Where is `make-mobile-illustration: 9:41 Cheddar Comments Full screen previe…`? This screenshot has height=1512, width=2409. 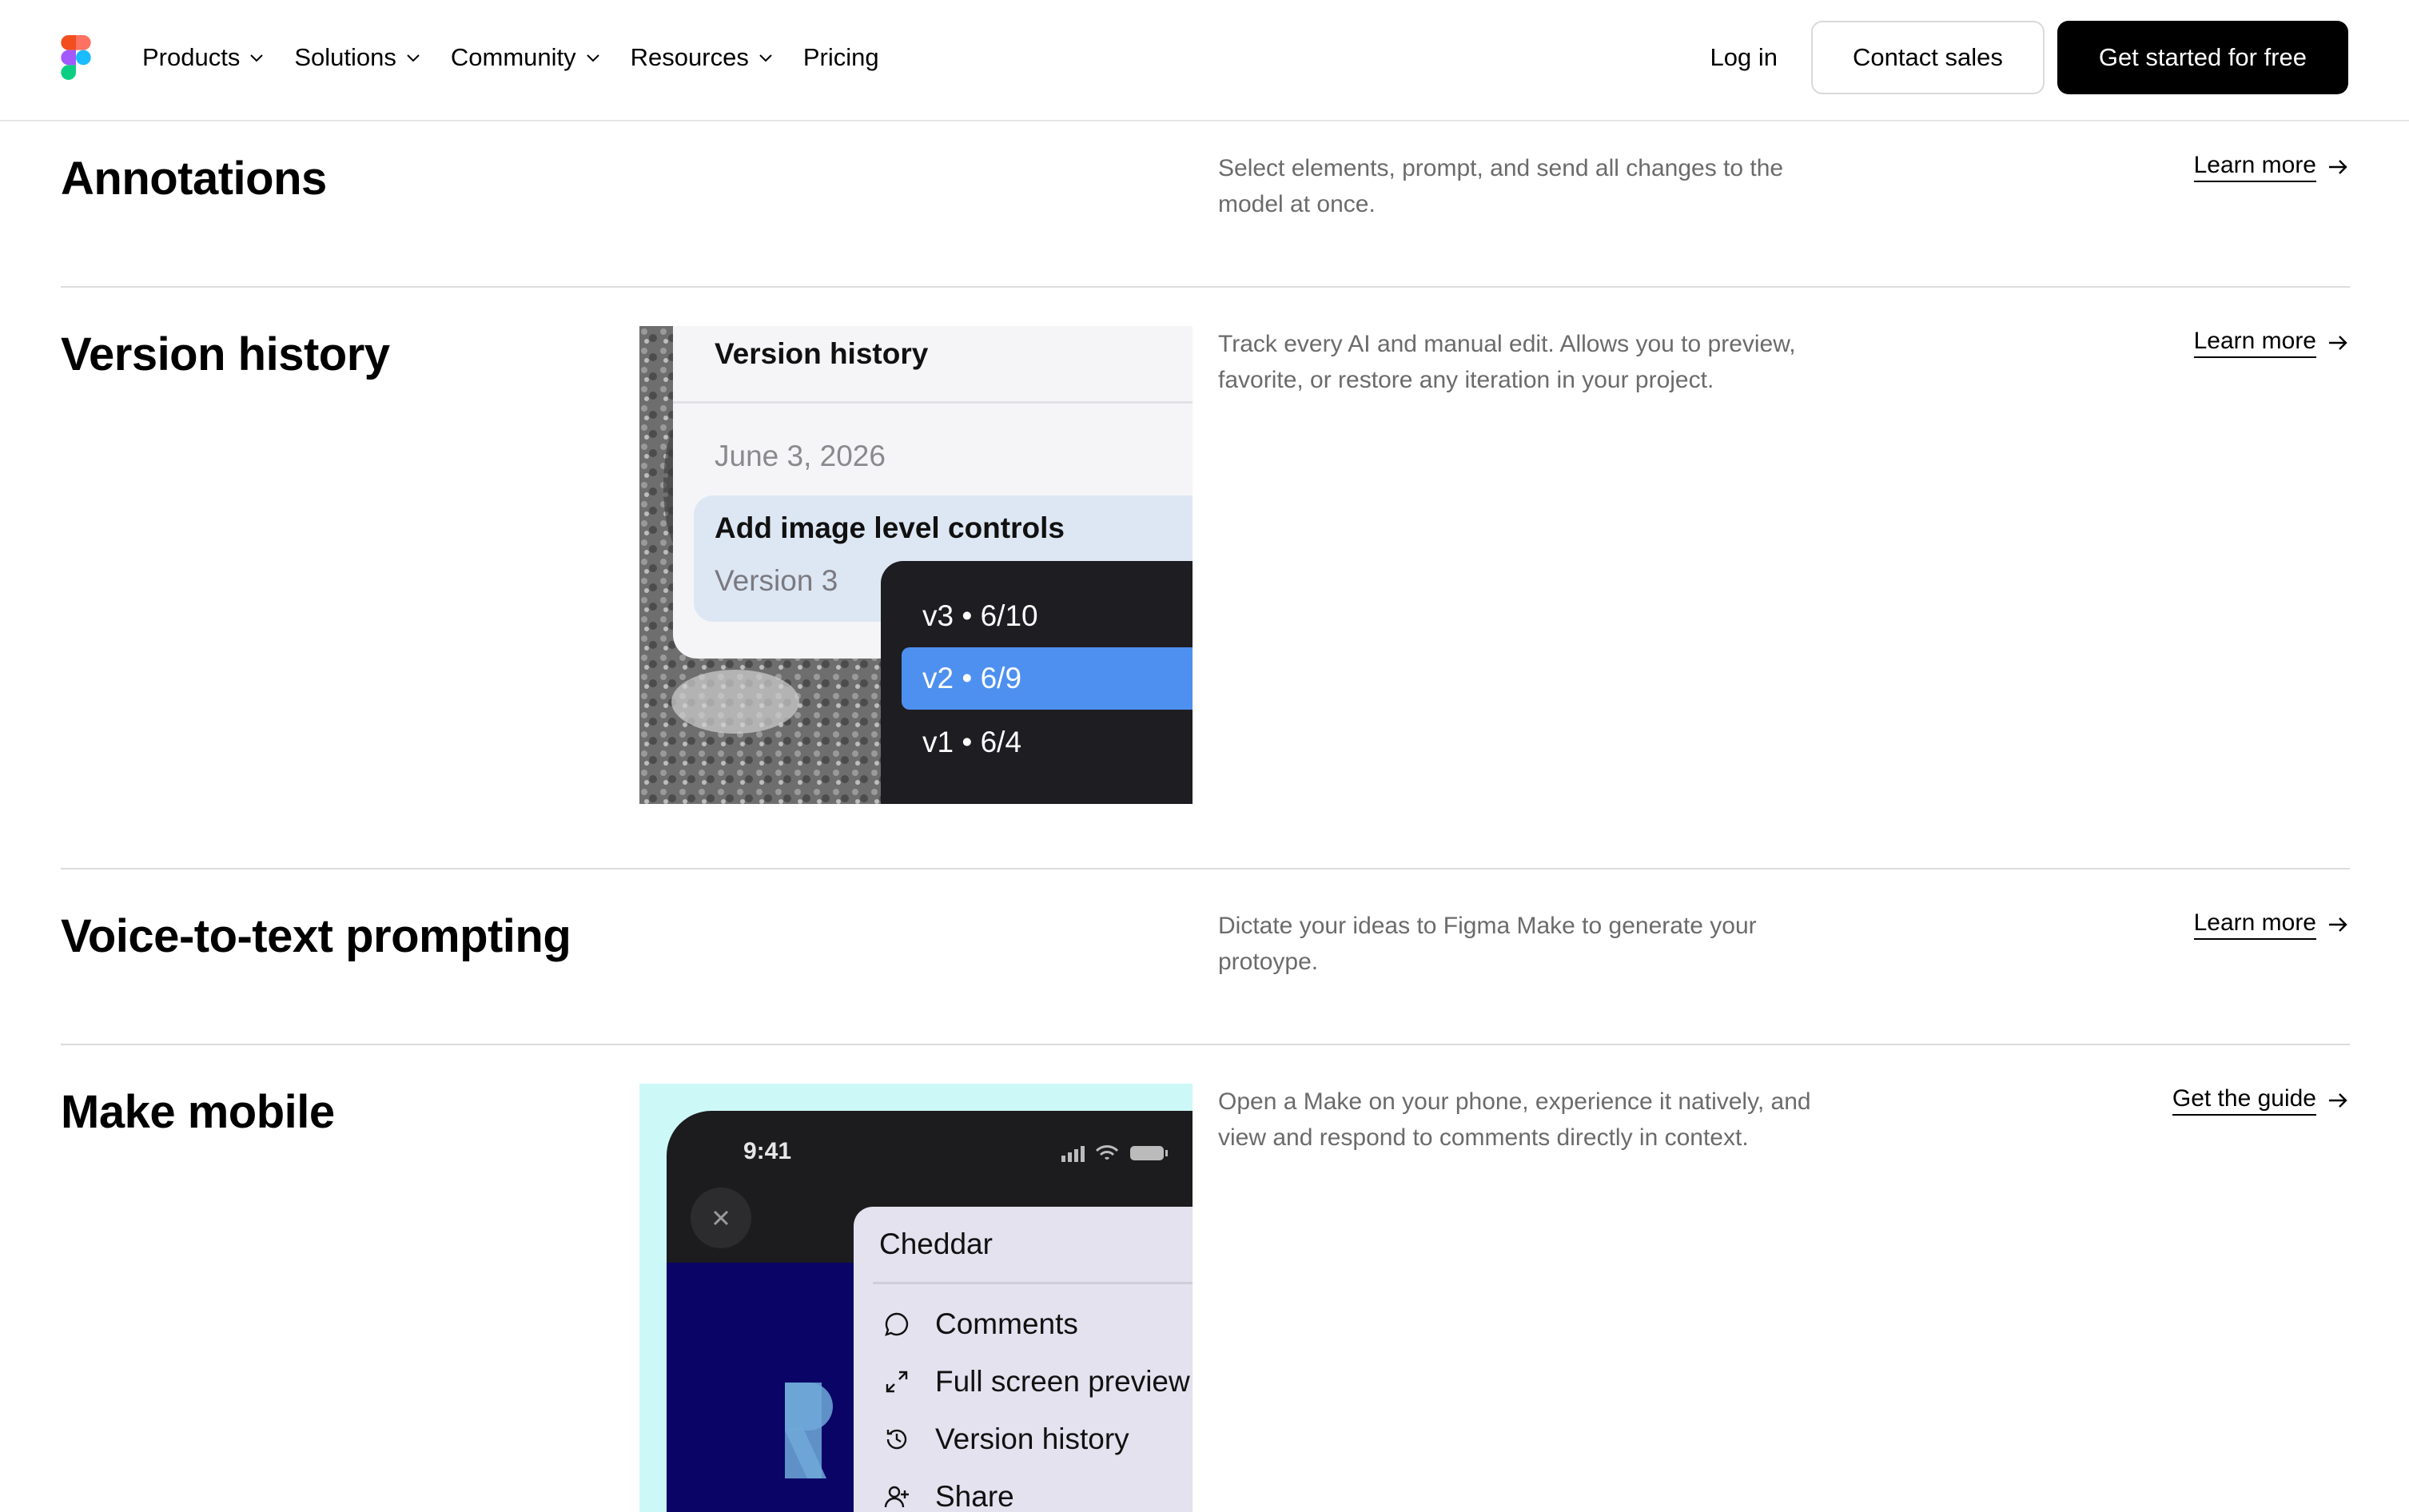 make-mobile-illustration: 9:41 Cheddar Comments Full screen previe… is located at coordinates (916, 1298).